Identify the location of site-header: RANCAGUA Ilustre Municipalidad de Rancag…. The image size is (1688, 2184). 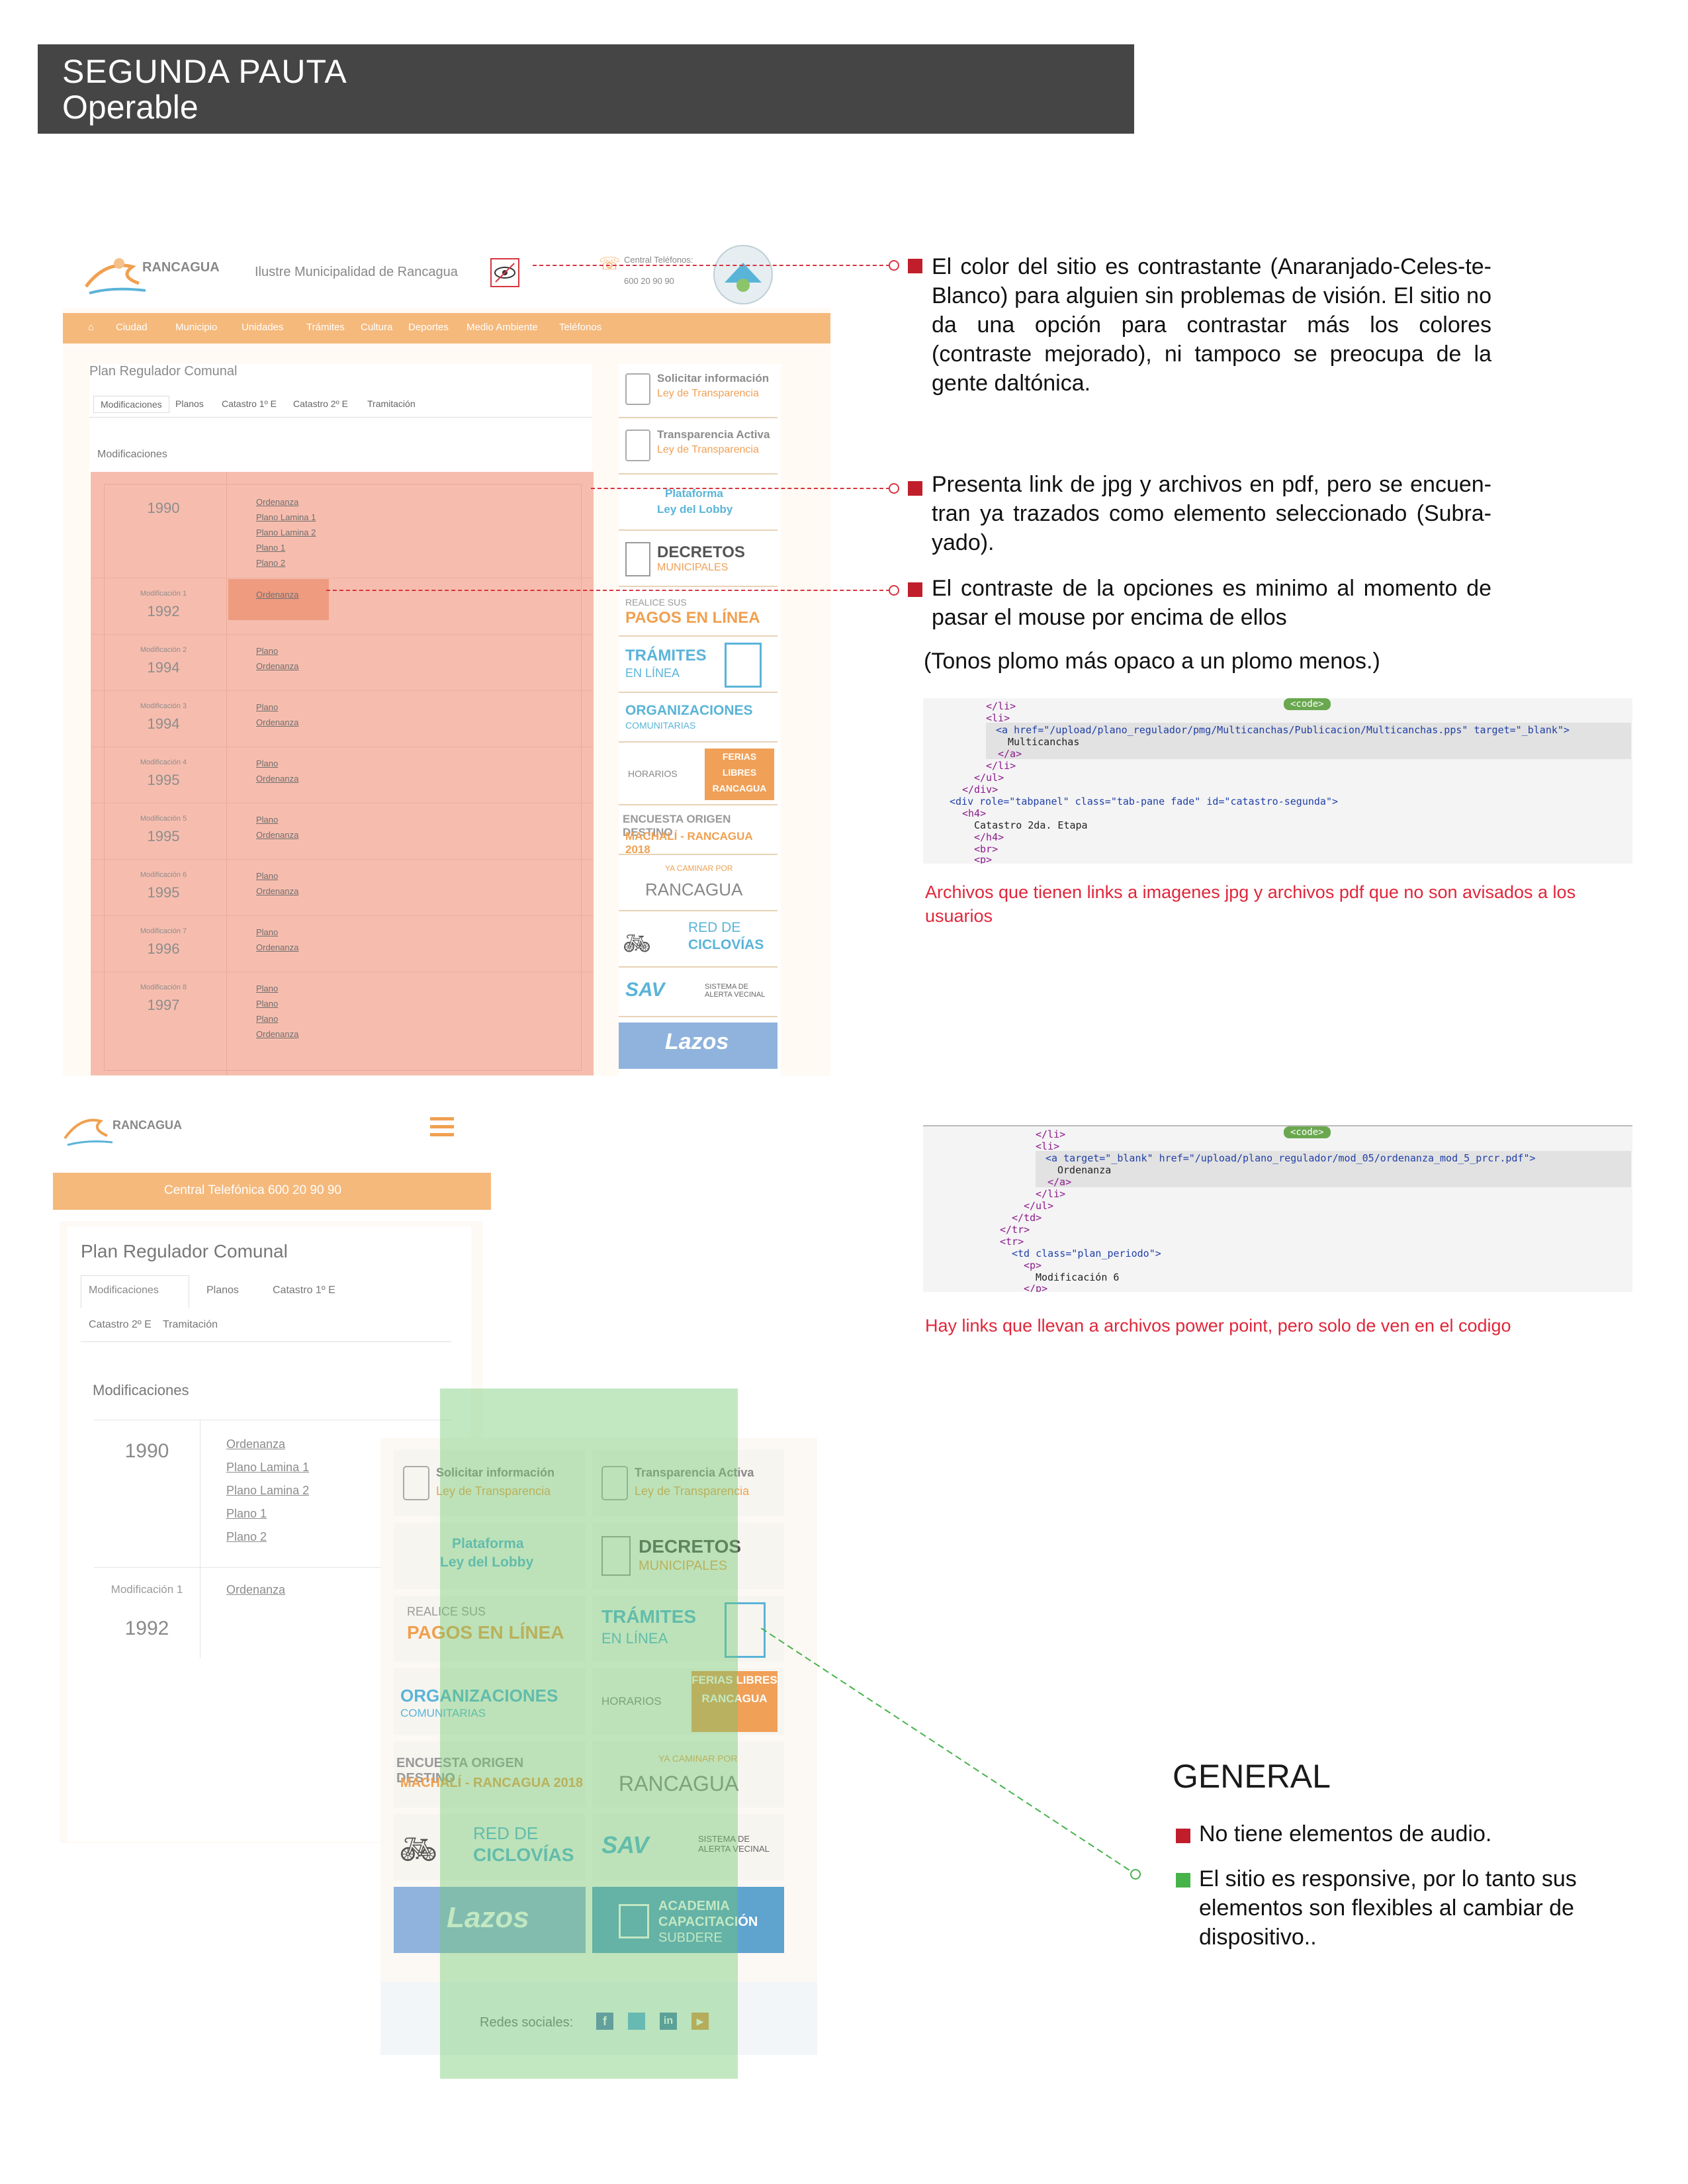
(446, 271).